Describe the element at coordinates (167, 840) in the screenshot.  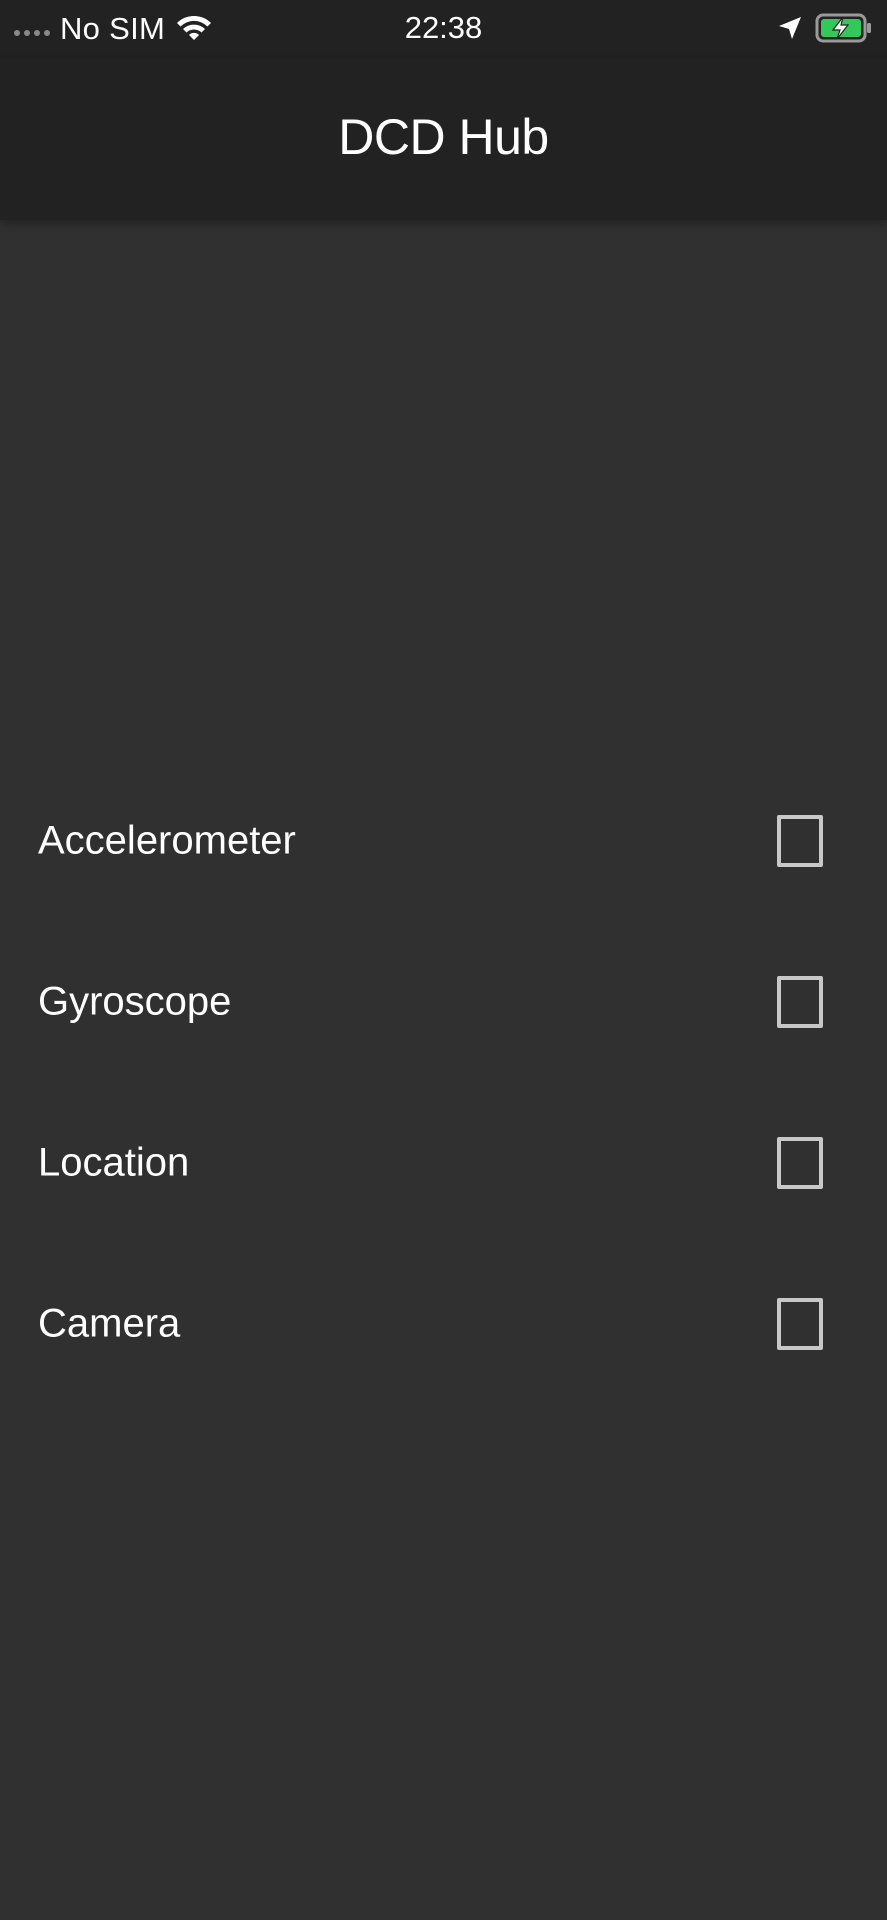
I see `sensor-label: Accelerometer` at that location.